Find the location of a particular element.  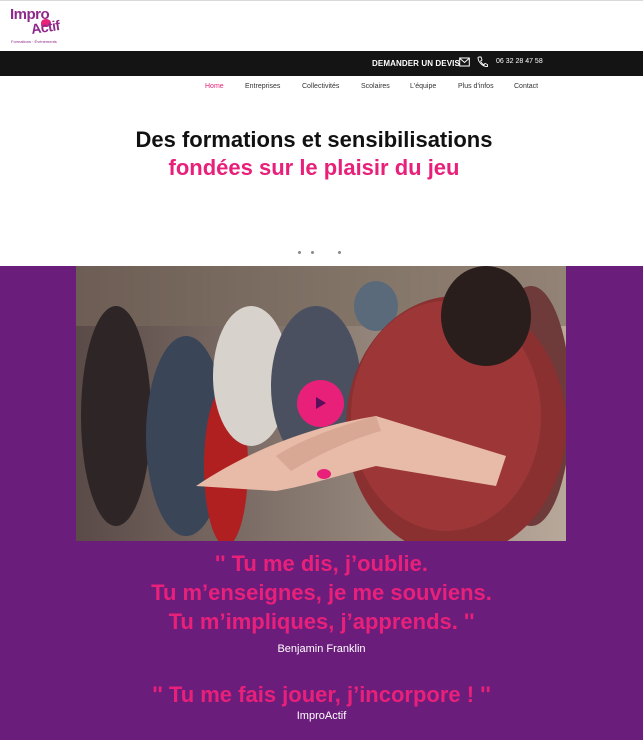

nav-item-equipe: L'équipe is located at coordinates (423, 86).